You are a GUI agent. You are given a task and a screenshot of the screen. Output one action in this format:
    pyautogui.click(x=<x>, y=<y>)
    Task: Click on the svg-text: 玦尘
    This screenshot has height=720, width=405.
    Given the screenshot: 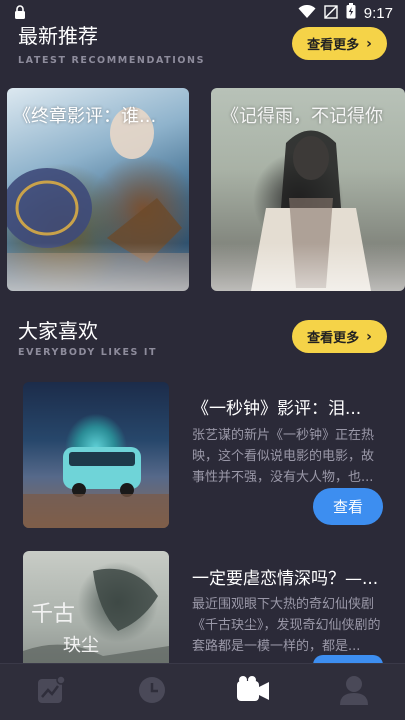 What is the action you would take?
    pyautogui.click(x=81, y=645)
    